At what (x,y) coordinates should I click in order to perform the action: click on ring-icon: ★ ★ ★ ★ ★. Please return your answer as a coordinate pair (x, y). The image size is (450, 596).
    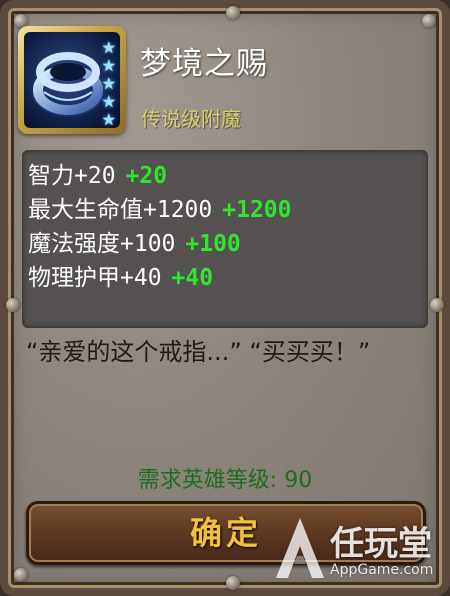
    Looking at the image, I should click on (72, 80).